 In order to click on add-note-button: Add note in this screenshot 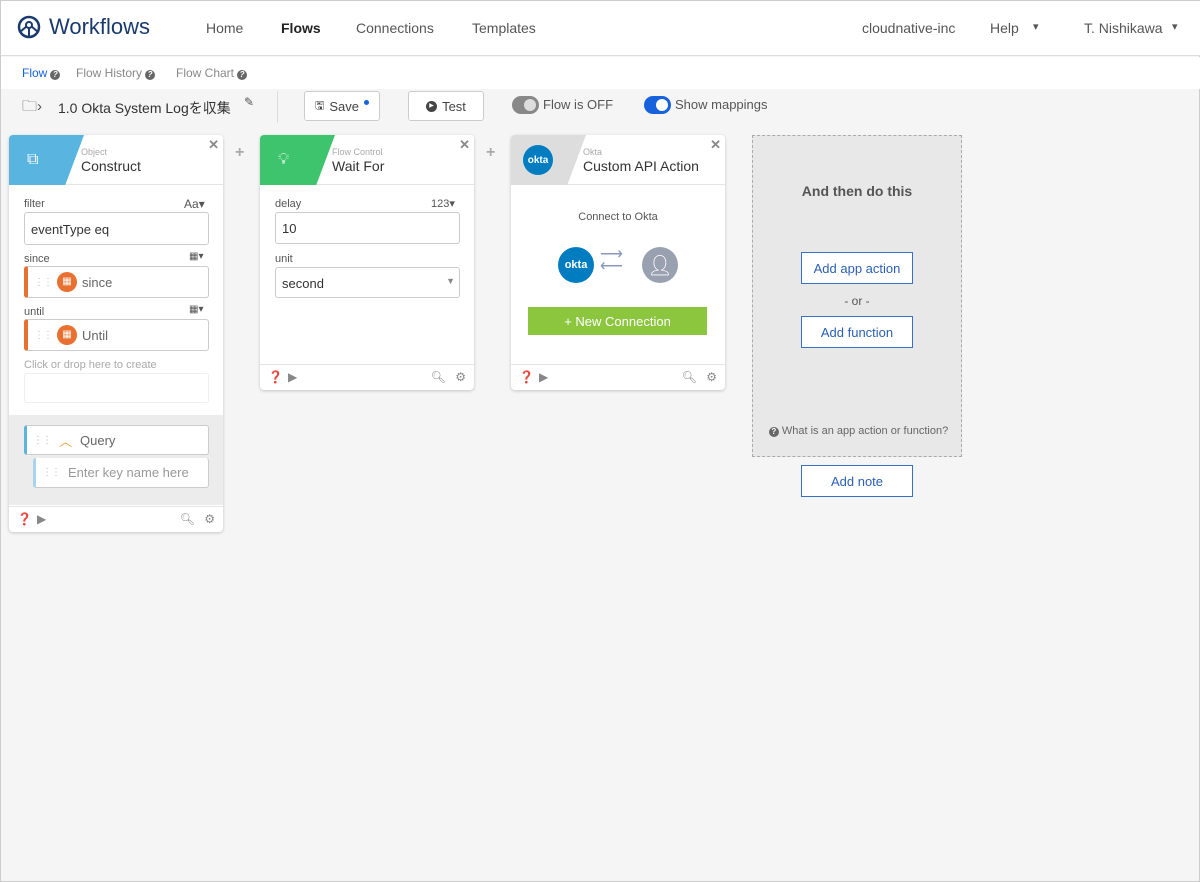, I will do `click(857, 481)`.